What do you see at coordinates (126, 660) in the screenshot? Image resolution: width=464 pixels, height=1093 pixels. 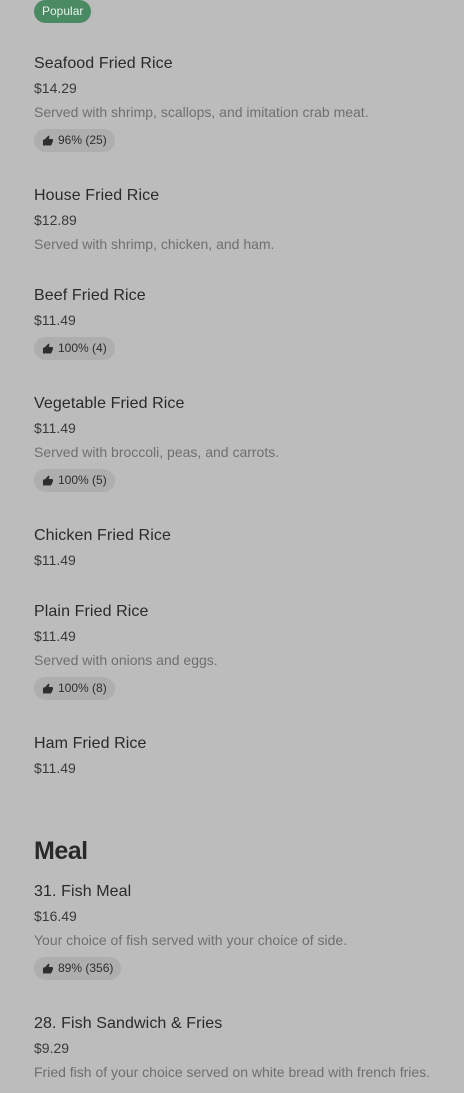 I see `item-description: Served with onions and eggs.` at bounding box center [126, 660].